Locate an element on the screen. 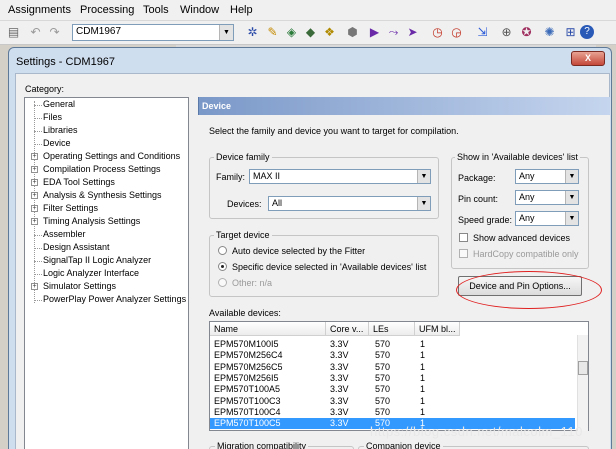 The height and width of the screenshot is (449, 616). column-header-name: Name is located at coordinates (268, 329).